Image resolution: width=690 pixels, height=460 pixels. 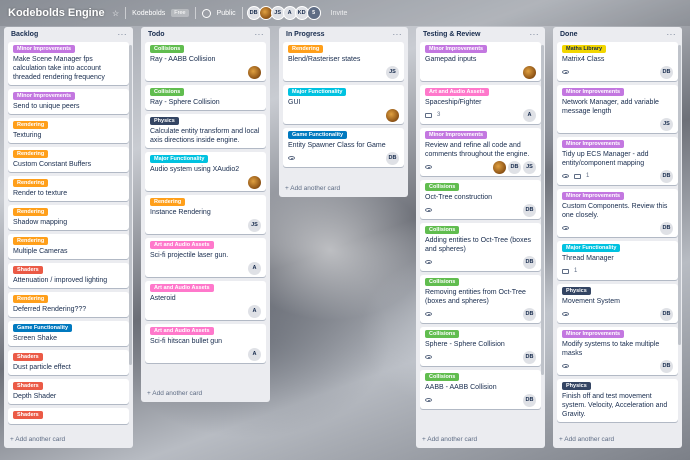 I want to click on label-major-functionality: Major Functionality, so click(x=179, y=159).